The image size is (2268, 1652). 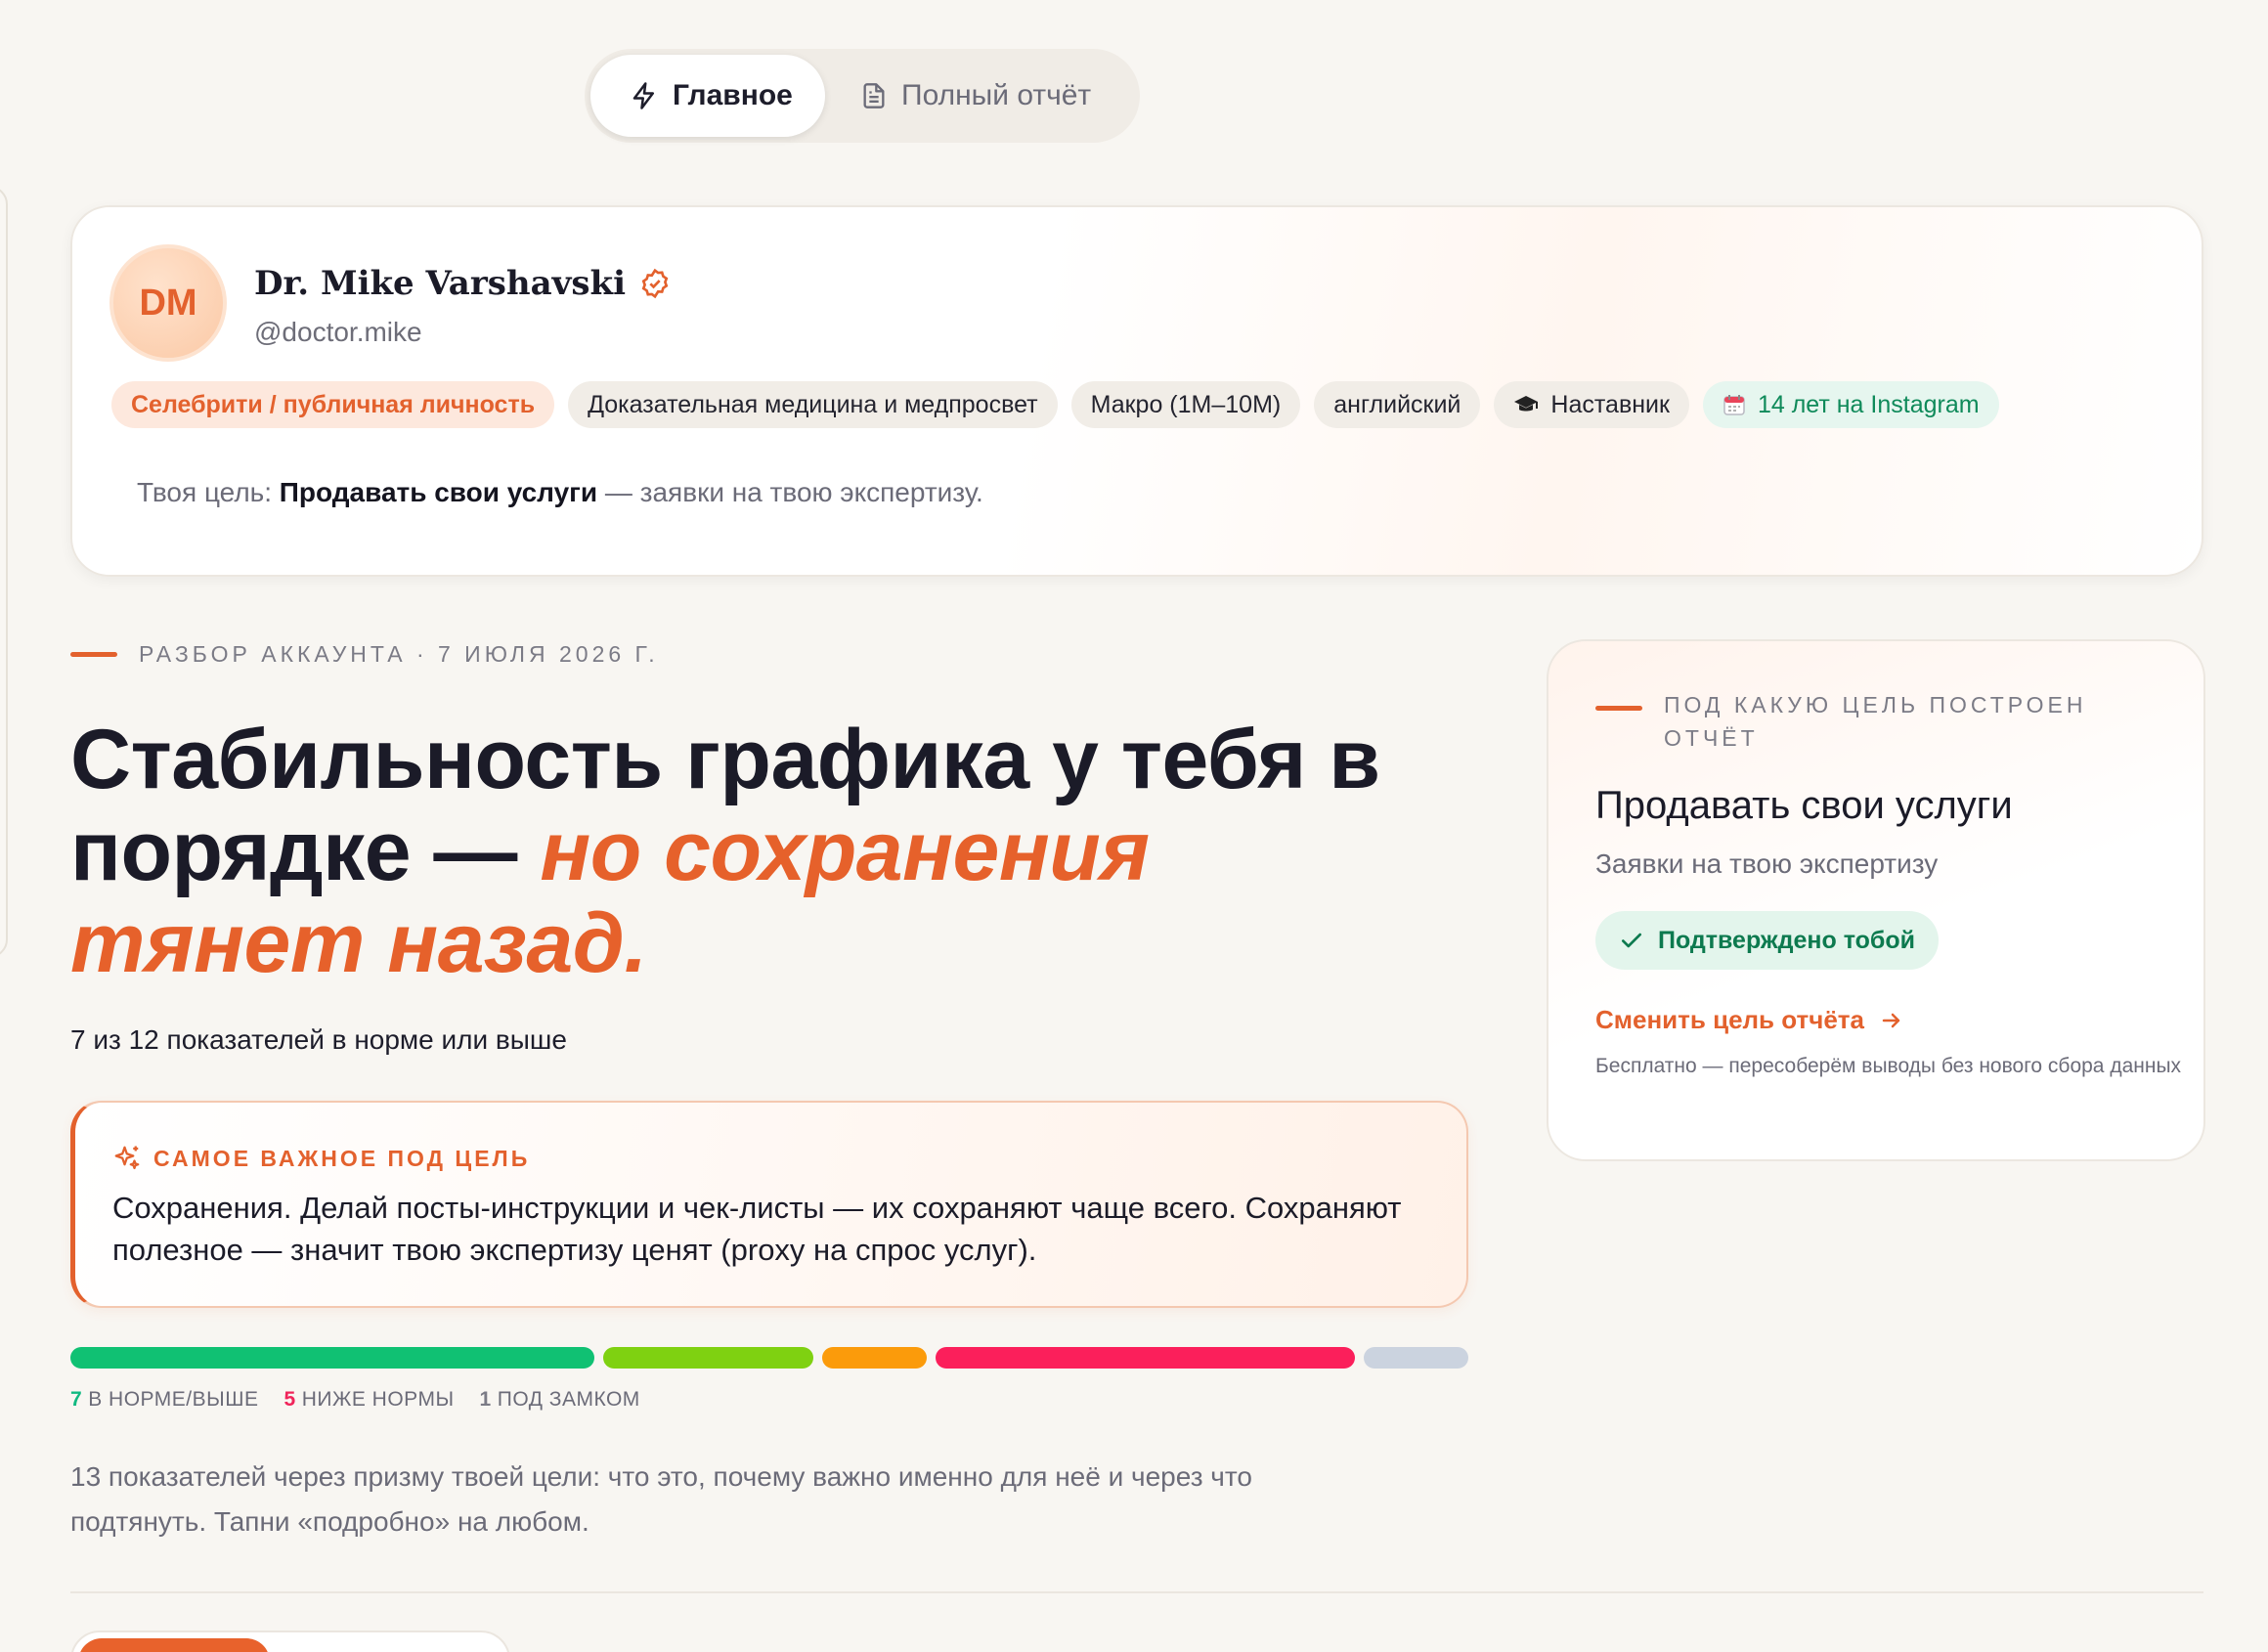 I want to click on tag-label: Селебрити / публичная личность, so click(x=333, y=404).